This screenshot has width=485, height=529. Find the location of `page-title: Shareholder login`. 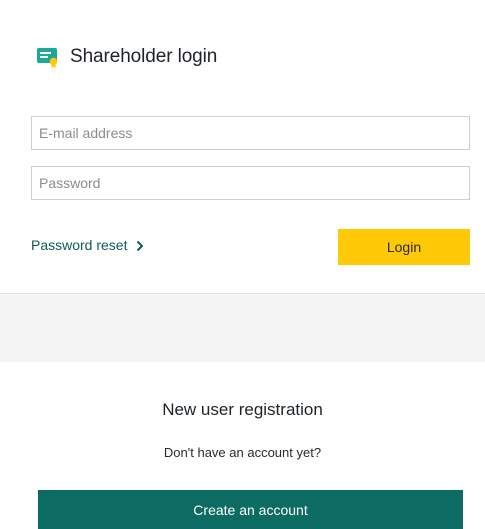

page-title: Shareholder login is located at coordinates (144, 56).